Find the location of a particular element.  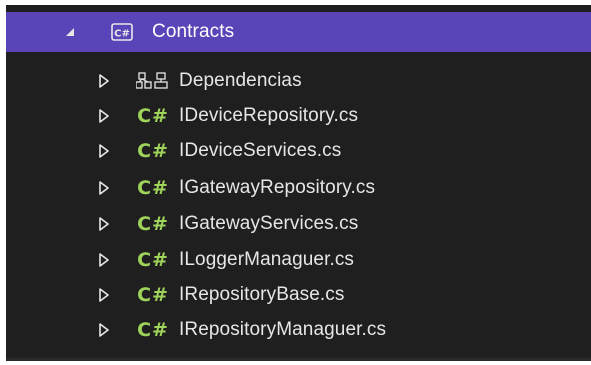

item-label: IRepositoryManaguer.cs is located at coordinates (283, 329).